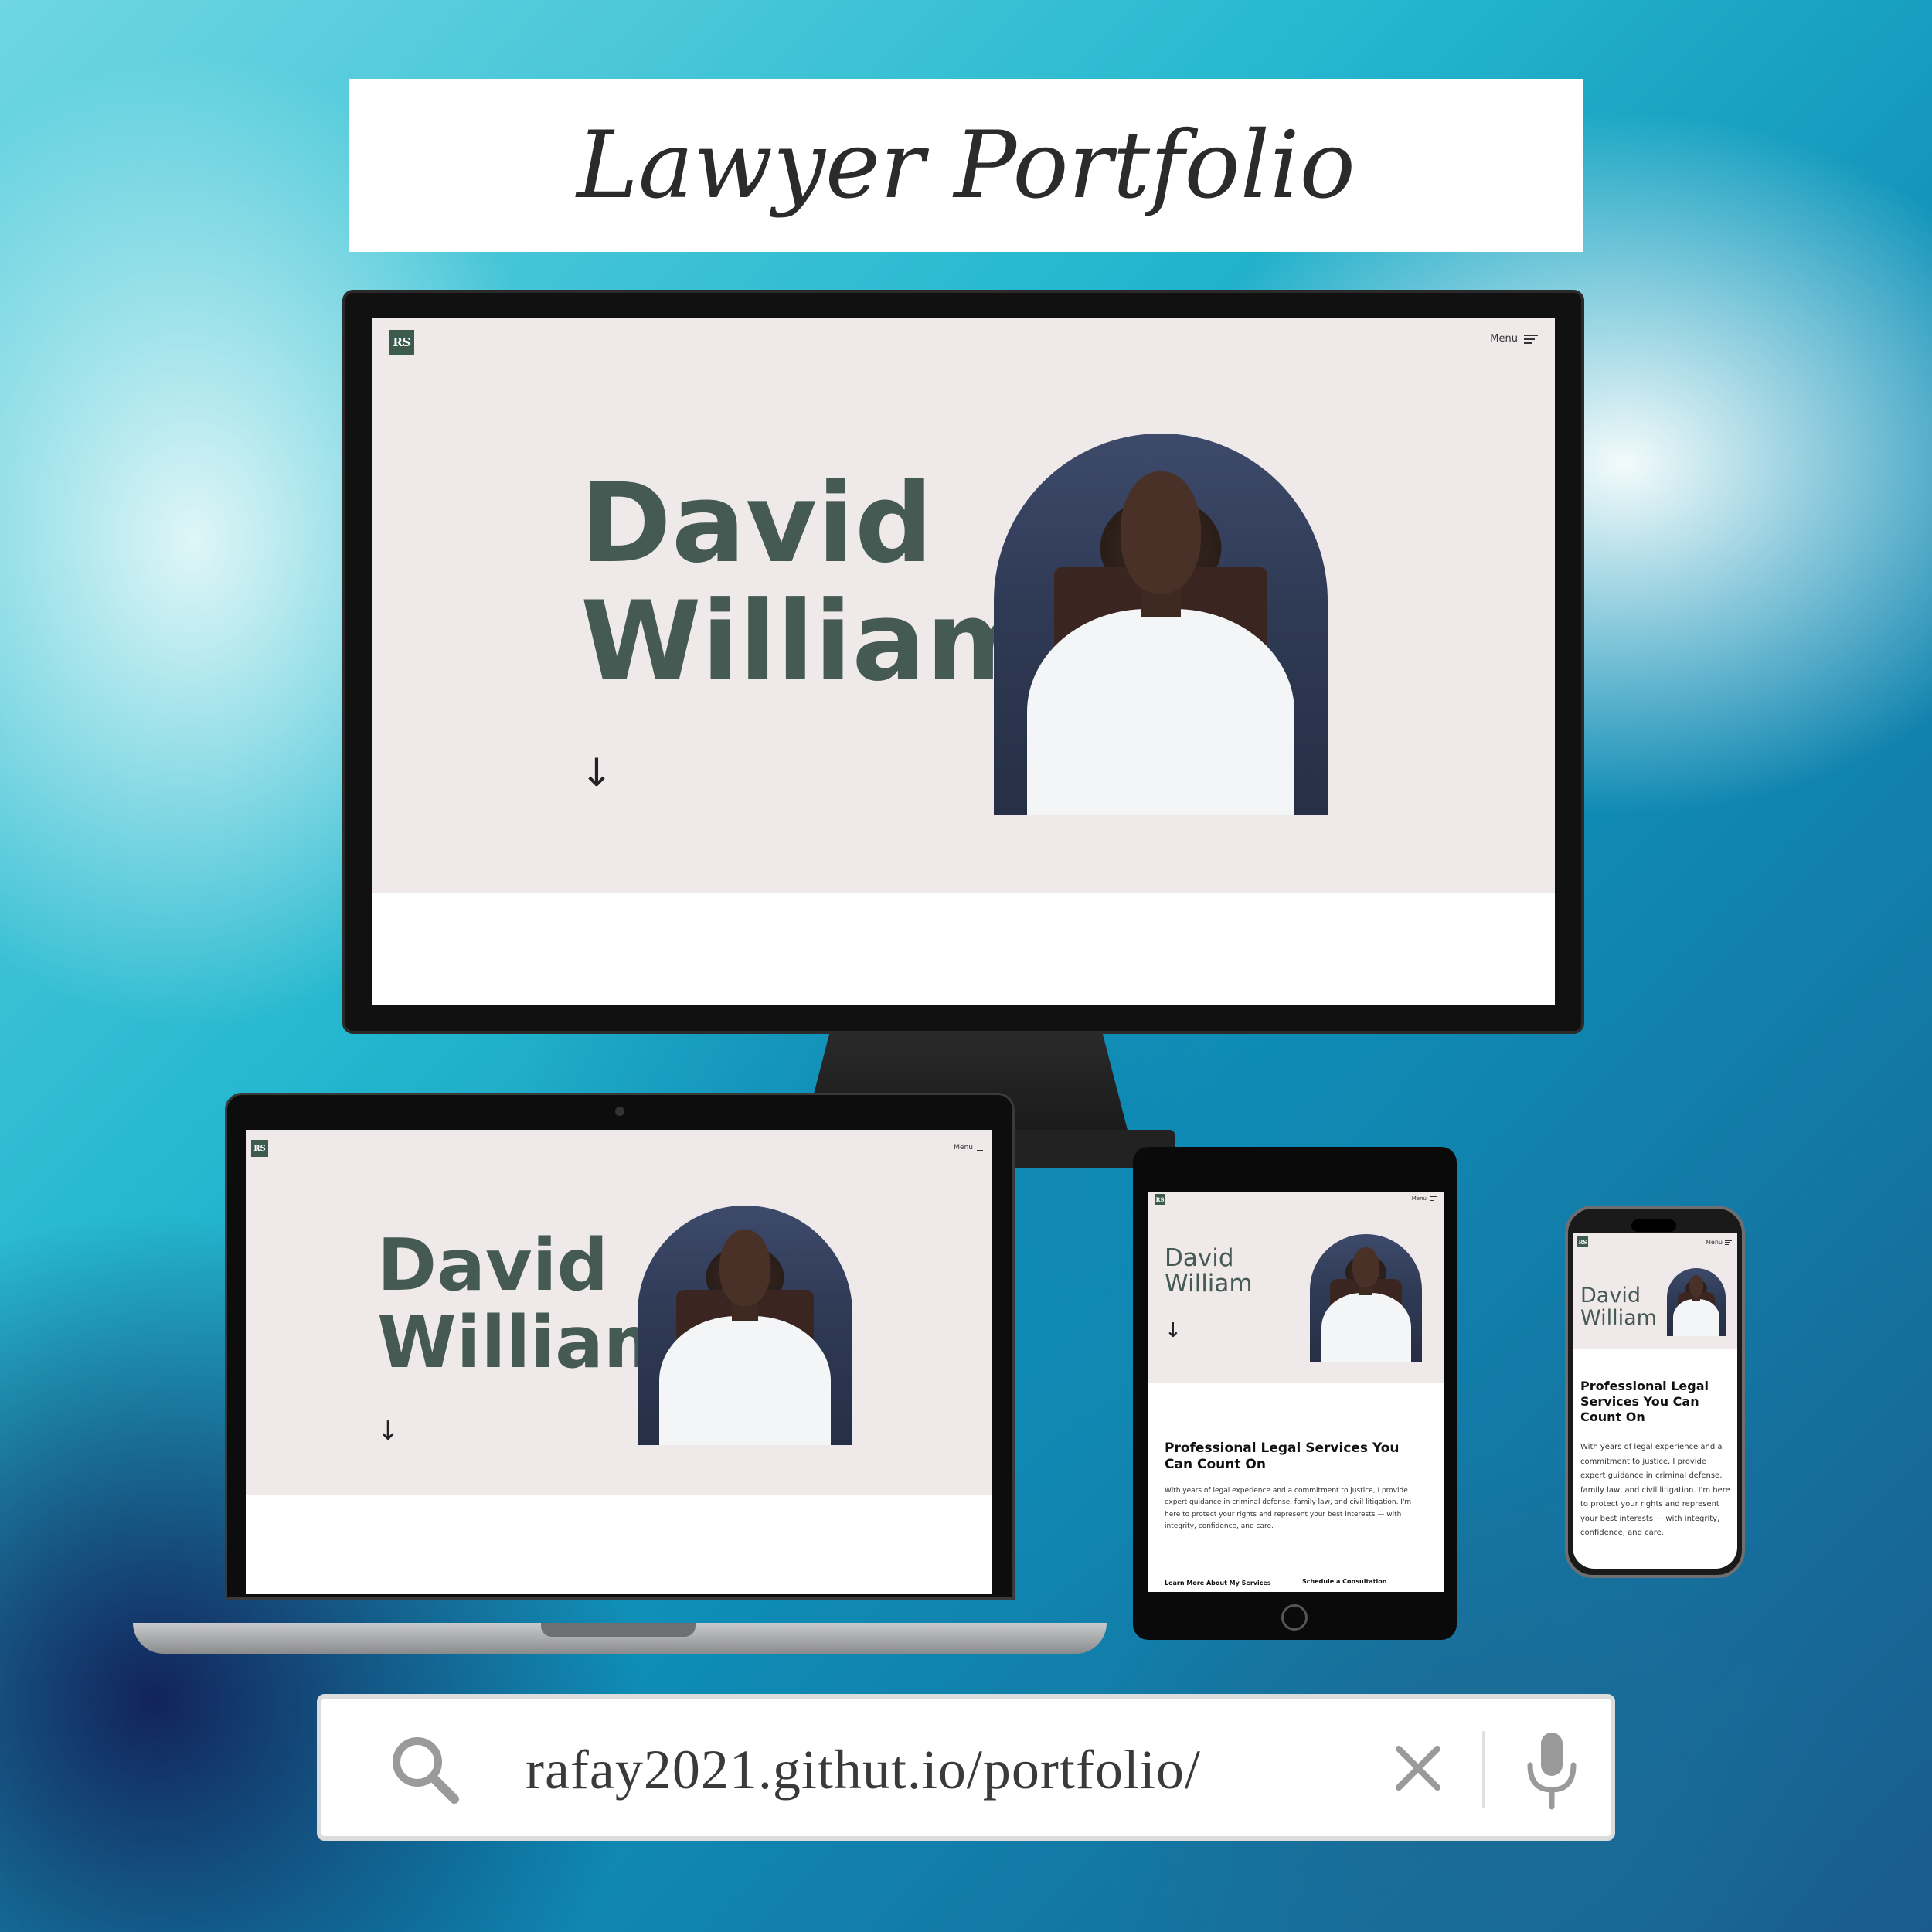  I want to click on tablet-home-button, so click(1295, 1617).